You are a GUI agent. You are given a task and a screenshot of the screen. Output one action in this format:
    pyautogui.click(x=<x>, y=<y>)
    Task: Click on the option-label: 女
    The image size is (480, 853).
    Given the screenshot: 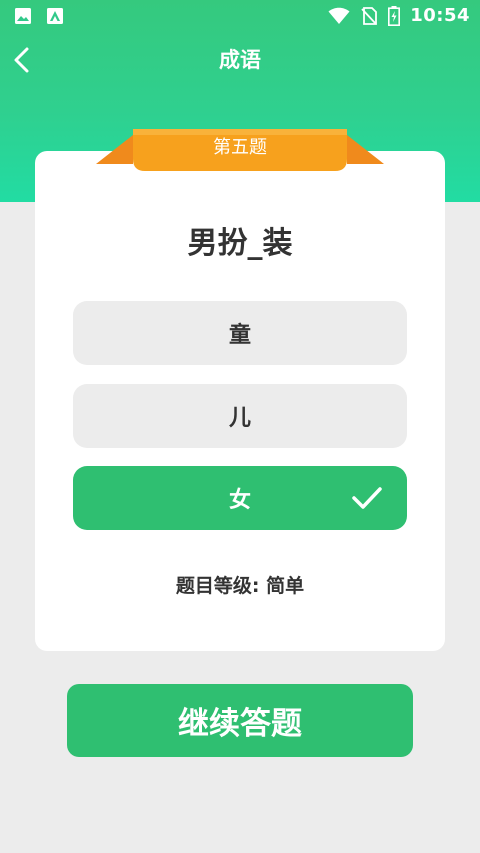 What is the action you would take?
    pyautogui.click(x=239, y=500)
    